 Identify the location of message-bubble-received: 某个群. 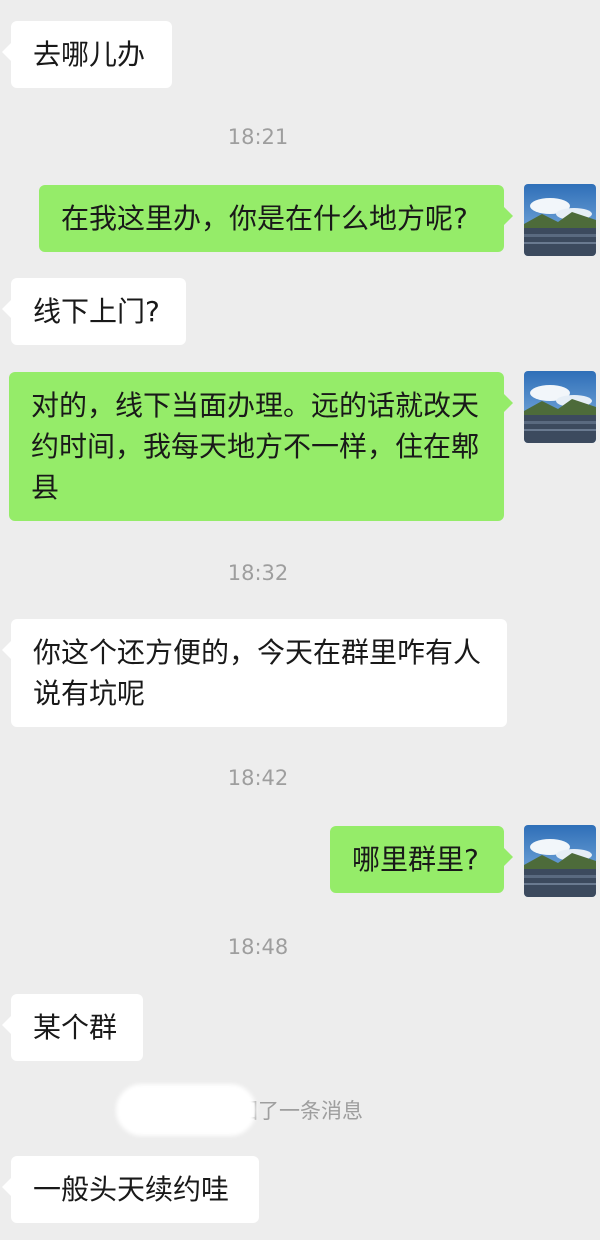
(72, 1027).